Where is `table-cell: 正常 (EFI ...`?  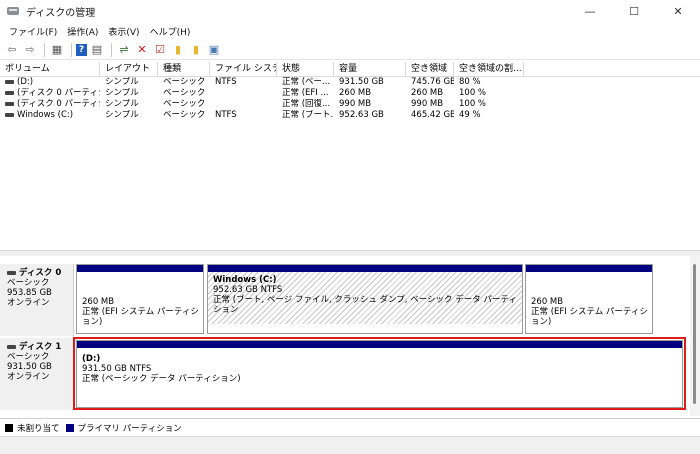 table-cell: 正常 (EFI ... is located at coordinates (305, 93).